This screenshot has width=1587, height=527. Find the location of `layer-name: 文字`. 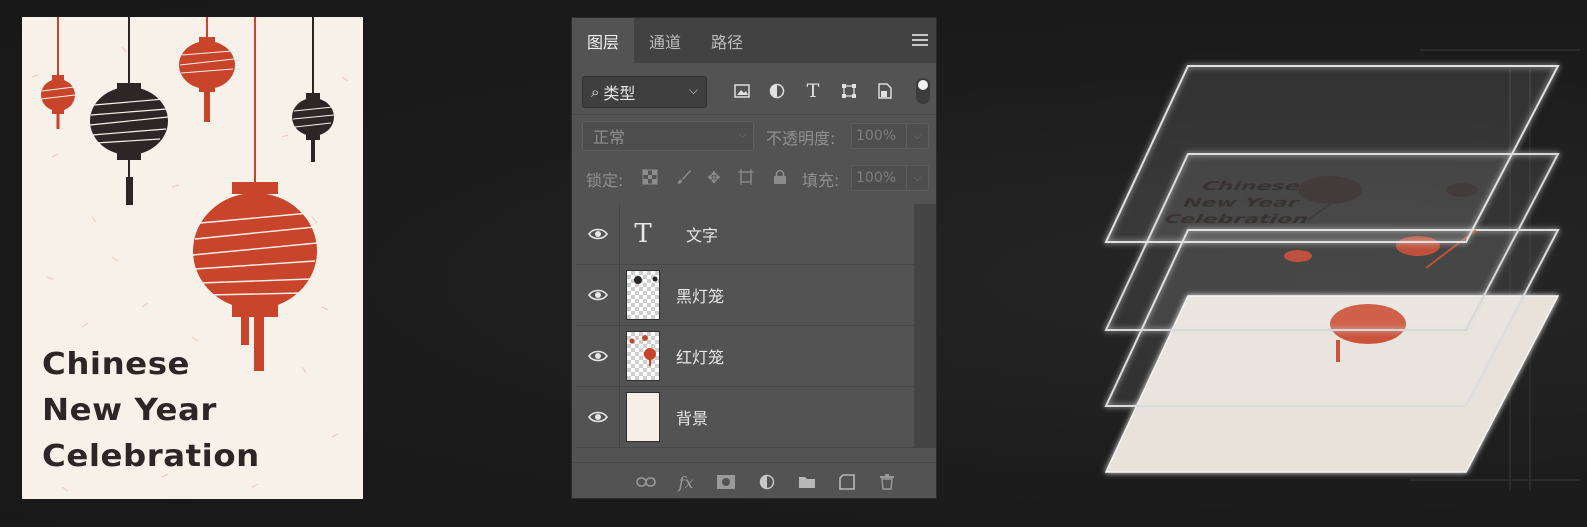

layer-name: 文字 is located at coordinates (702, 235).